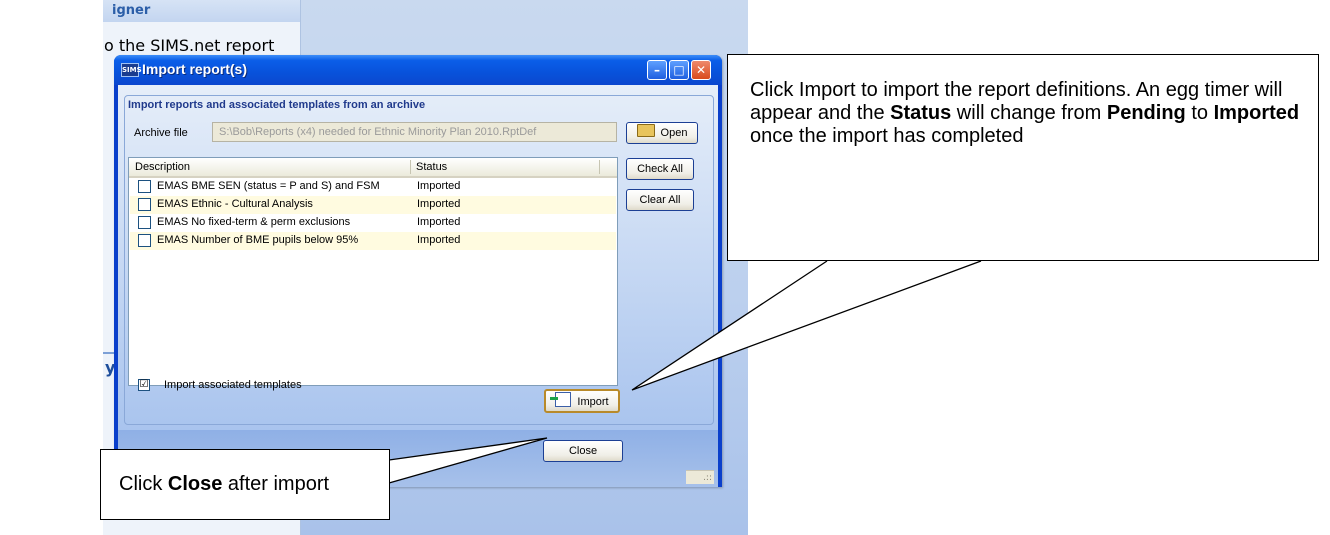 This screenshot has height=535, width=1330. Describe the element at coordinates (657, 70) in the screenshot. I see `minimize-icon: –` at that location.